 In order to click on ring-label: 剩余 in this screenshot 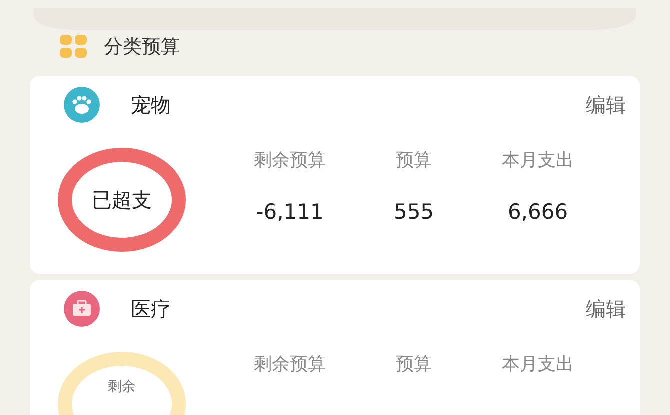, I will do `click(122, 387)`.